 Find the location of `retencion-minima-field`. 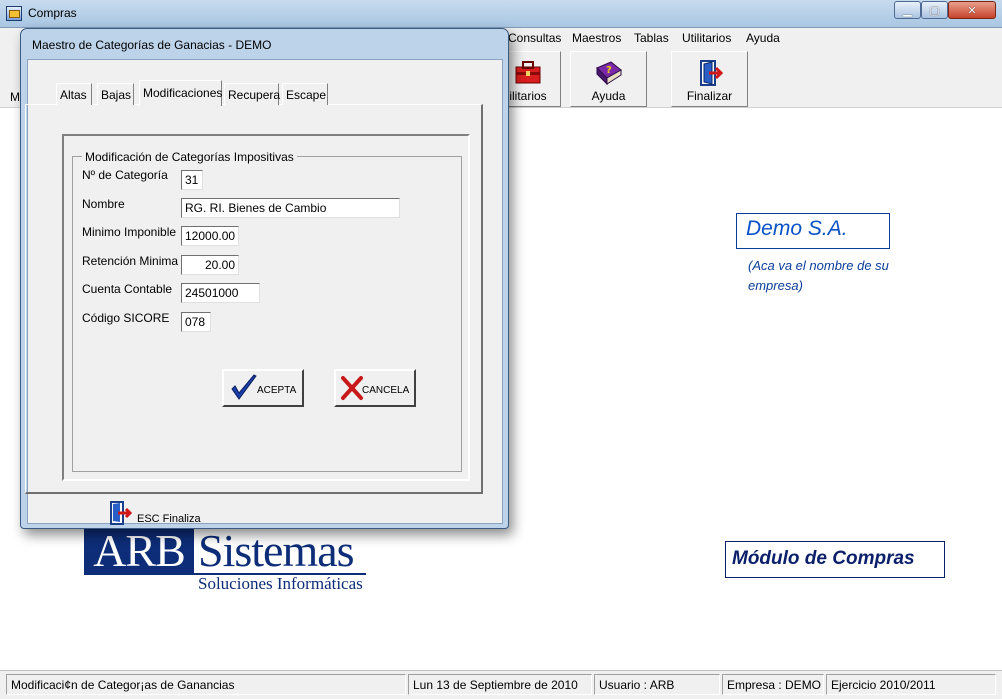

retencion-minima-field is located at coordinates (210, 265).